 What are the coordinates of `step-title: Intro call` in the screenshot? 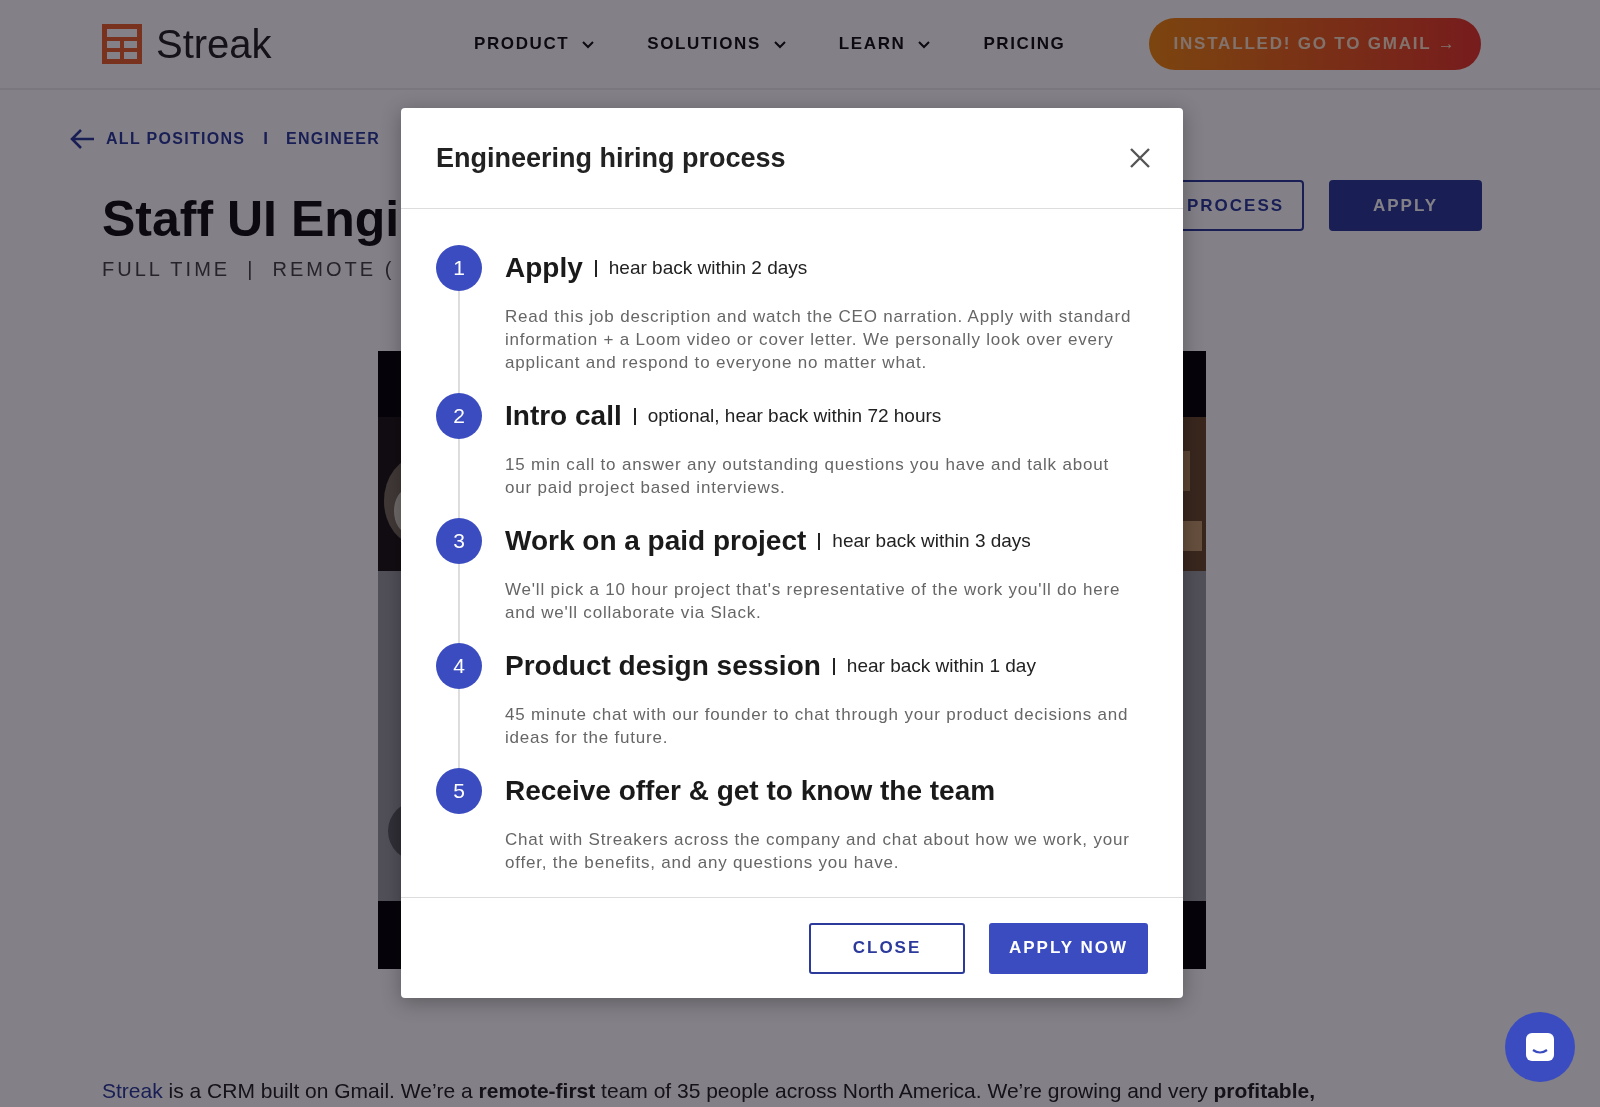 It's located at (563, 416).